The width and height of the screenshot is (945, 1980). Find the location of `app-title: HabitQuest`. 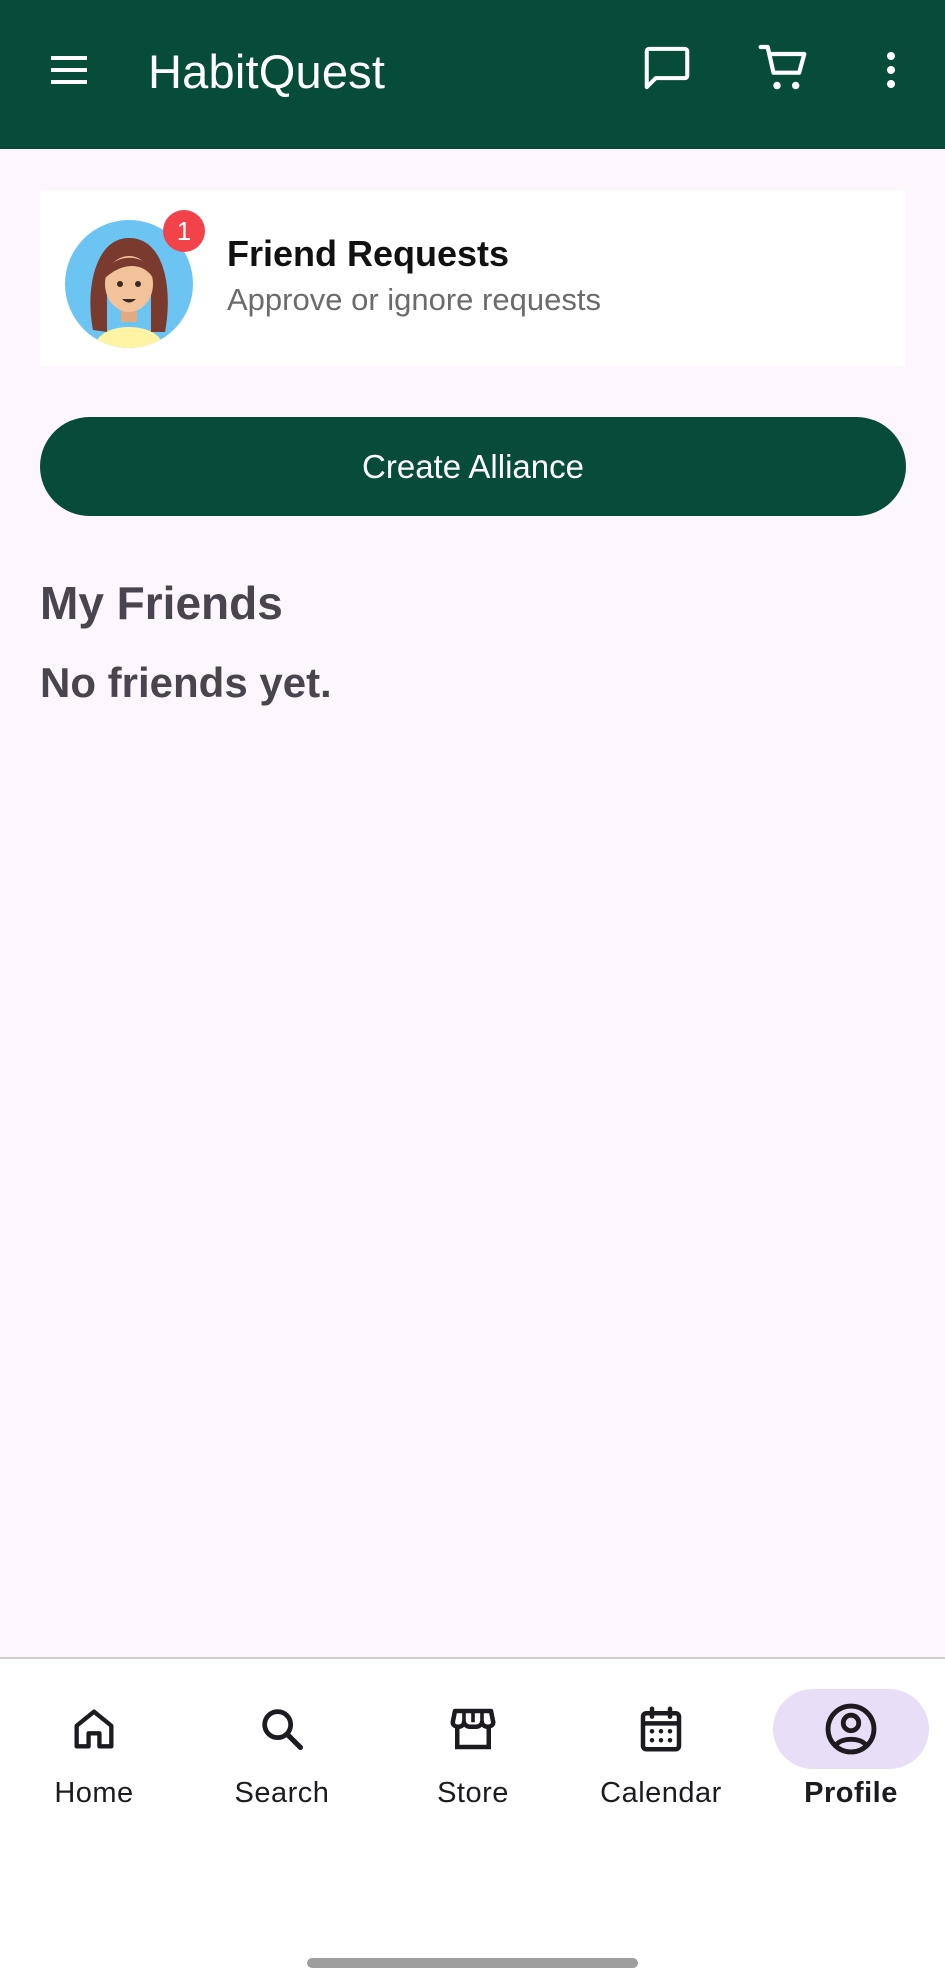

app-title: HabitQuest is located at coordinates (267, 71).